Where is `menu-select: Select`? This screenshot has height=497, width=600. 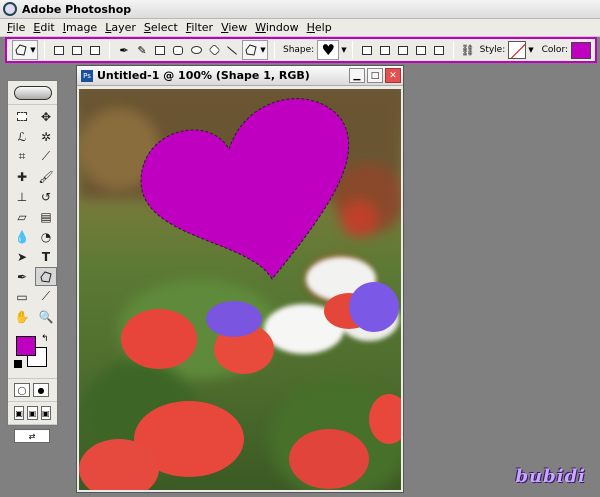
menu-select: Select is located at coordinates (161, 27).